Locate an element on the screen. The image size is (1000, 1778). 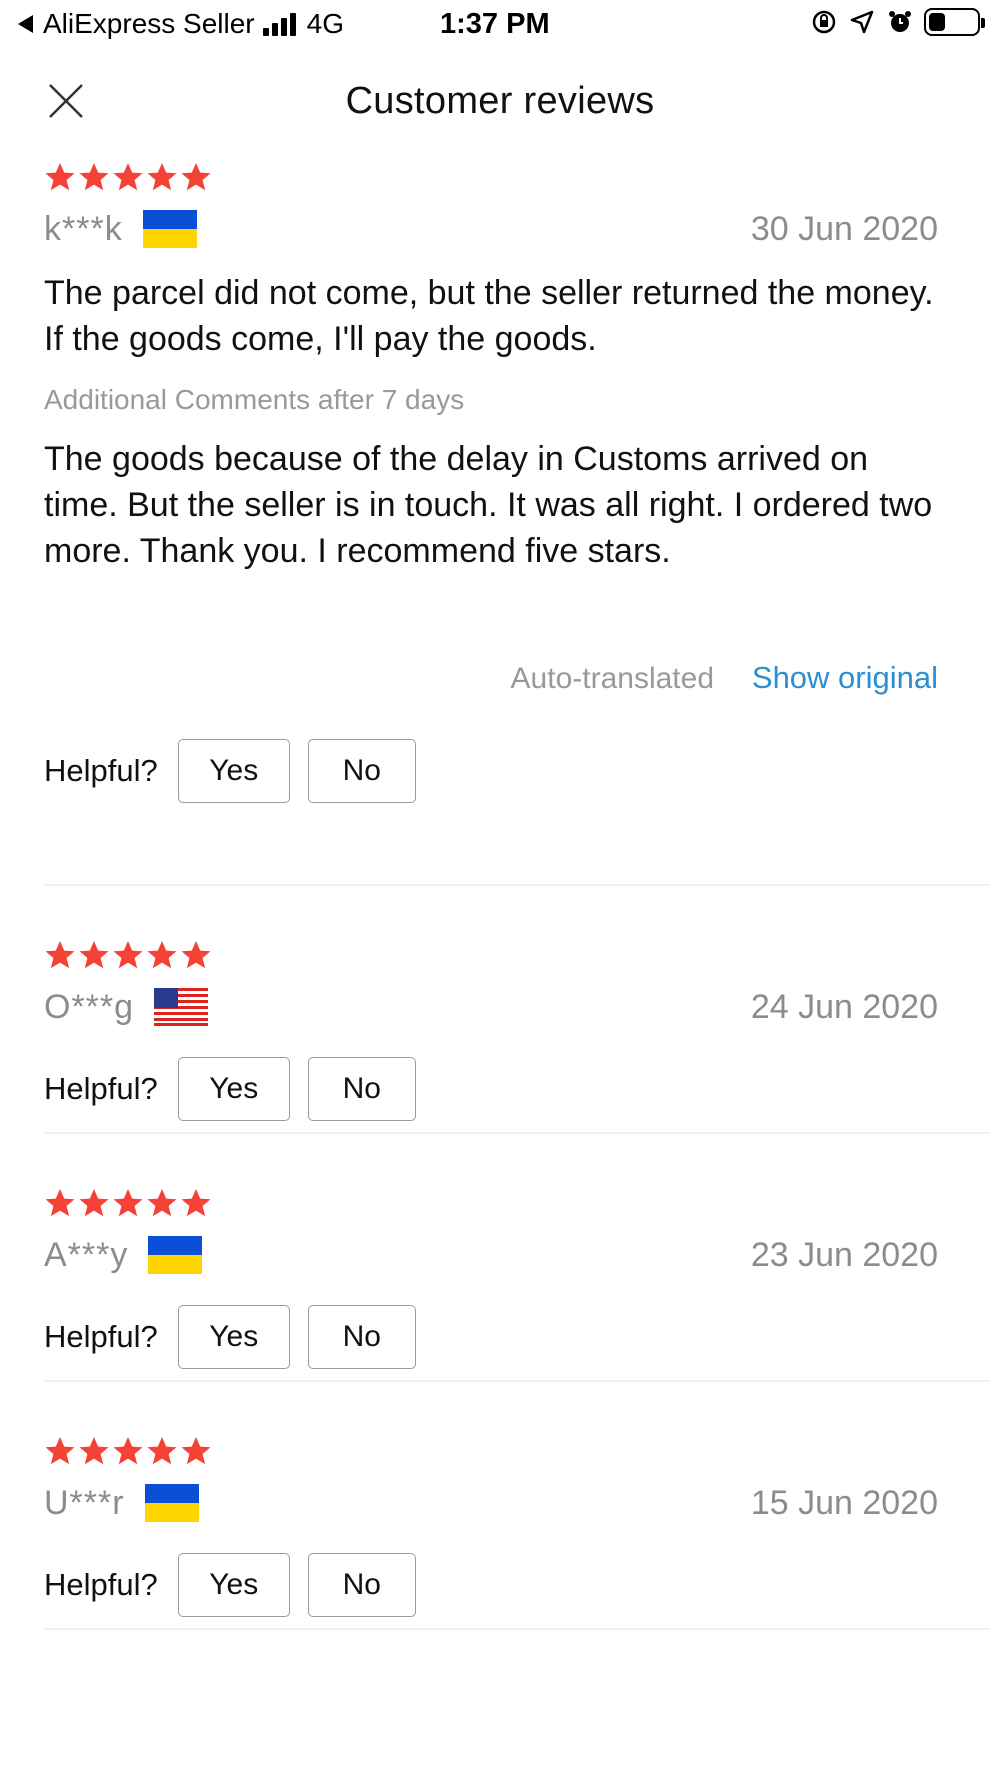
usa-flag-icon is located at coordinates (181, 1007).